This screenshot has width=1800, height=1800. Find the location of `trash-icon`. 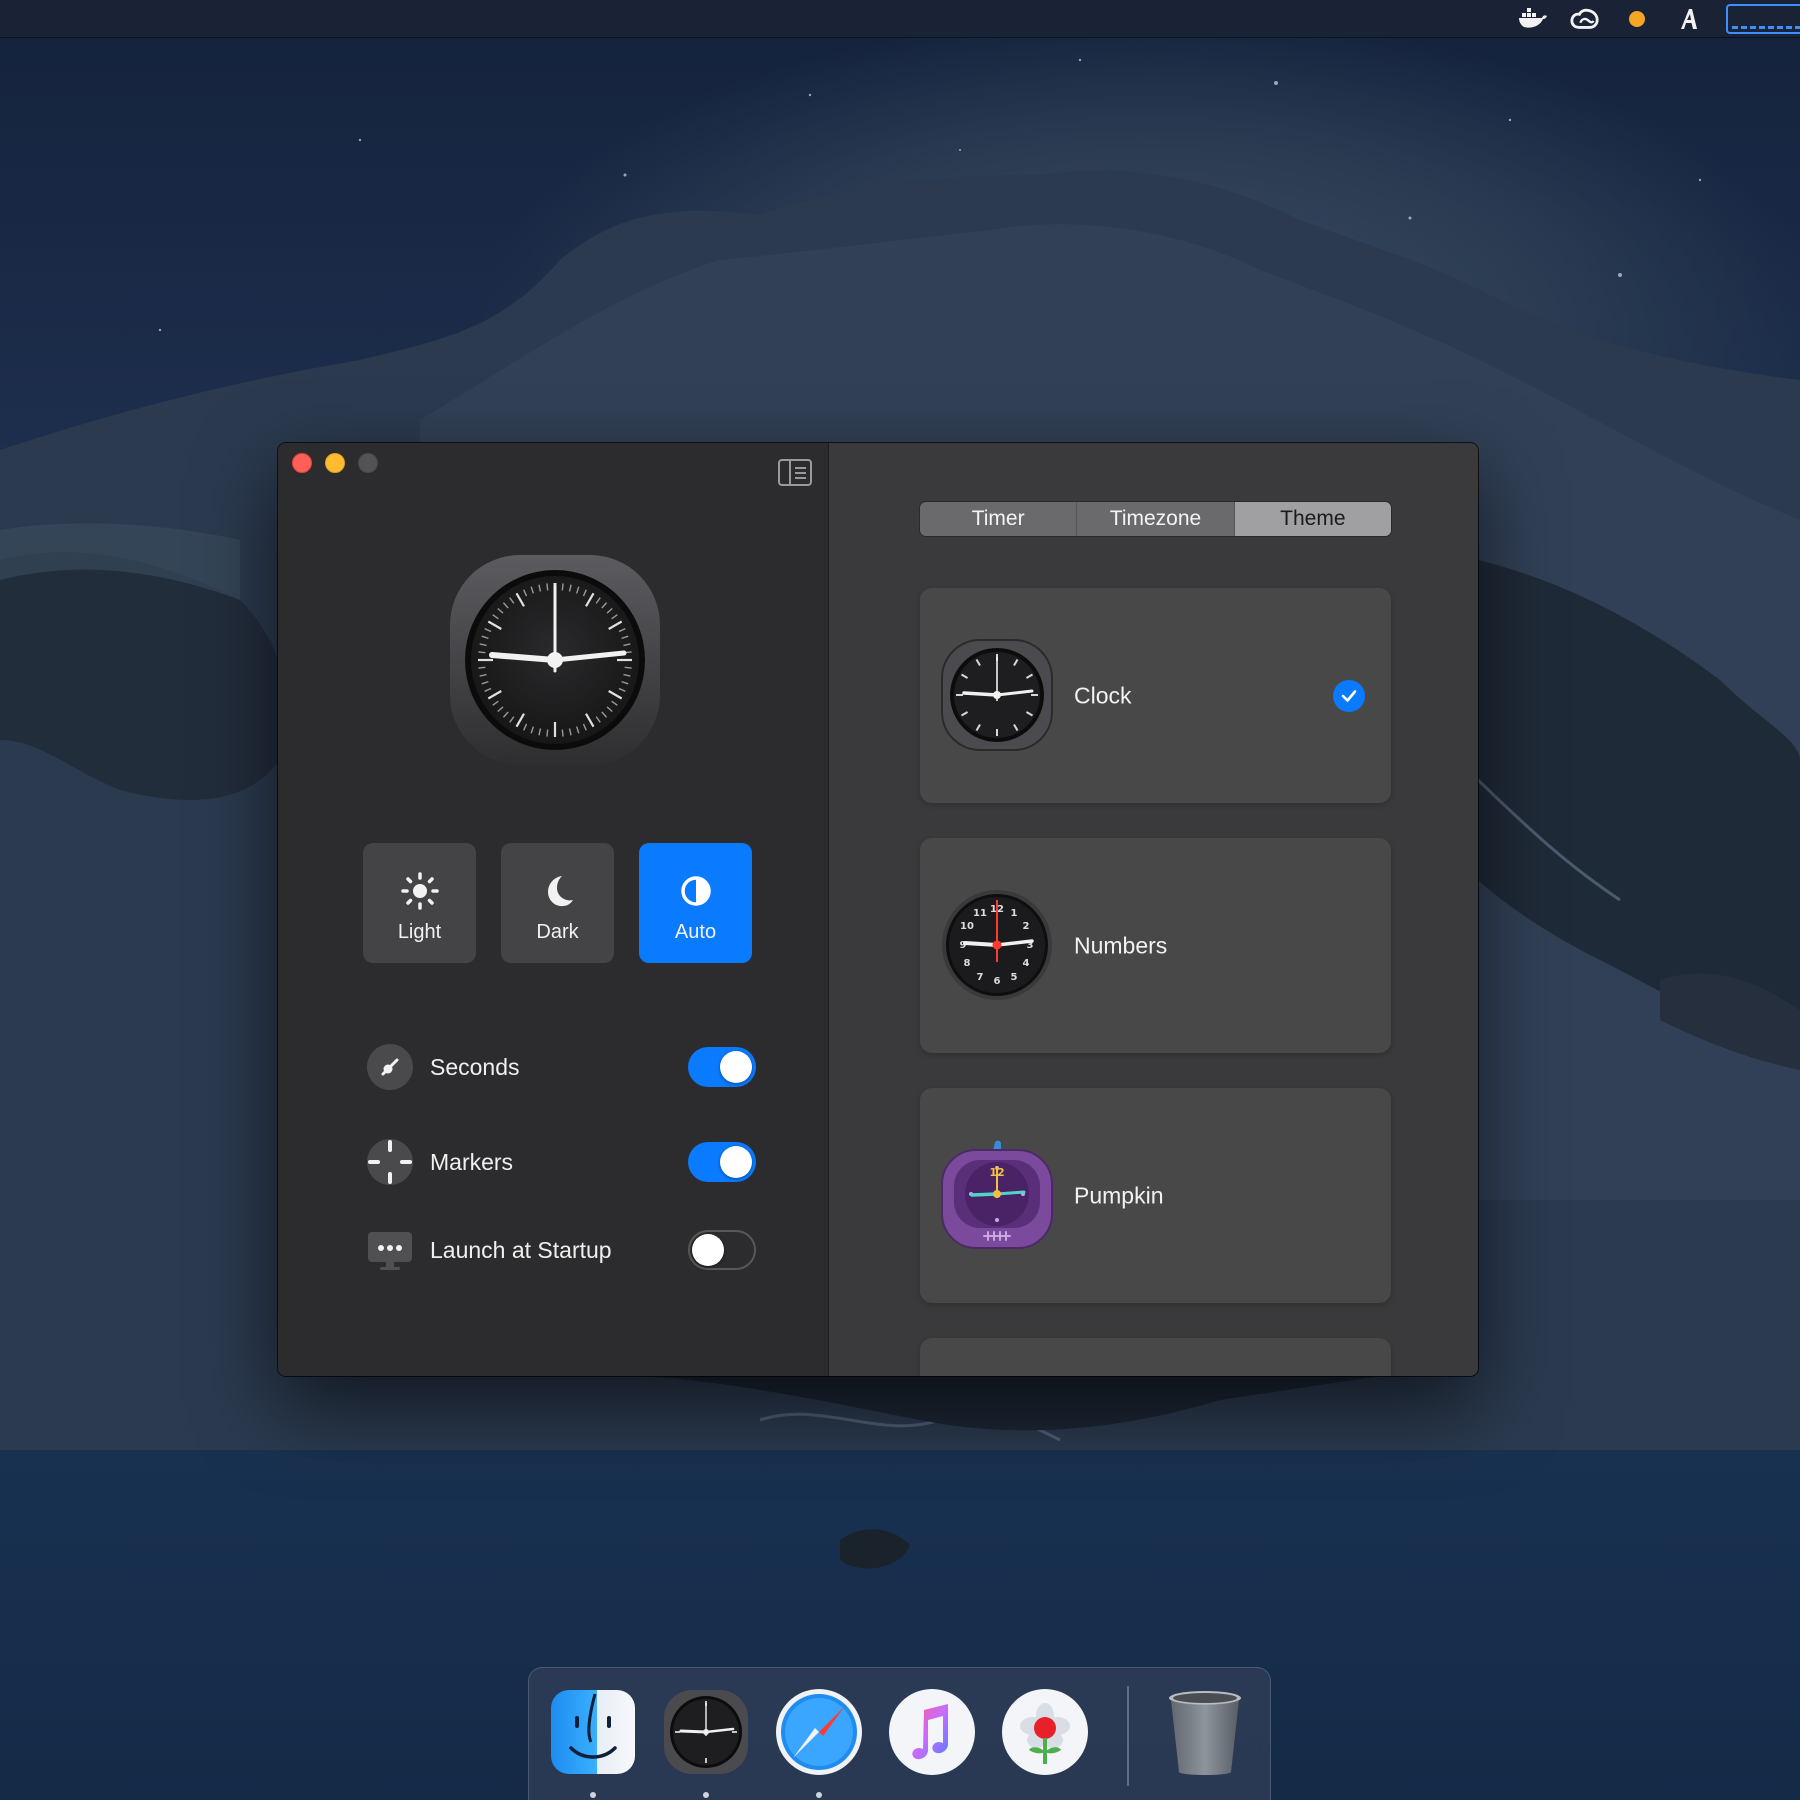

trash-icon is located at coordinates (1205, 1732).